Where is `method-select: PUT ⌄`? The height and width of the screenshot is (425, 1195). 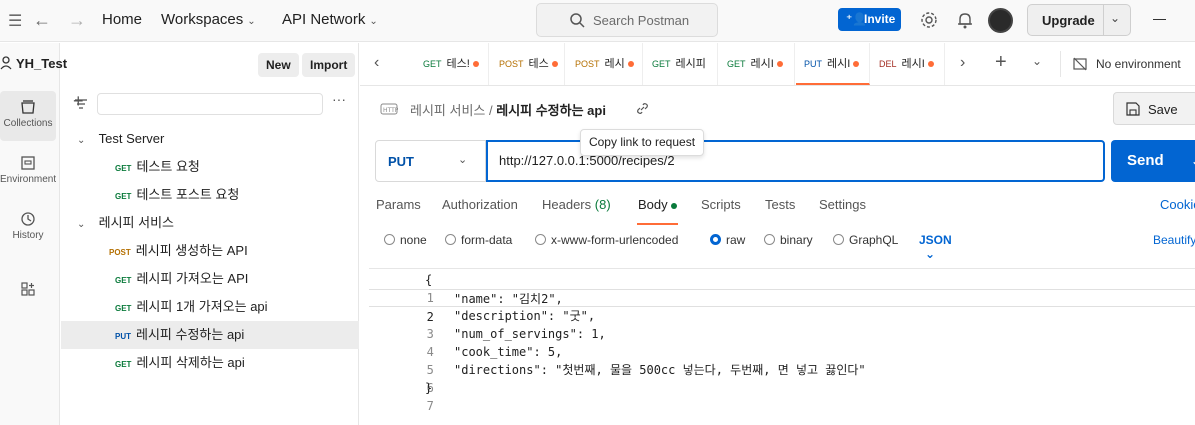
method-select: PUT ⌄ is located at coordinates (430, 161).